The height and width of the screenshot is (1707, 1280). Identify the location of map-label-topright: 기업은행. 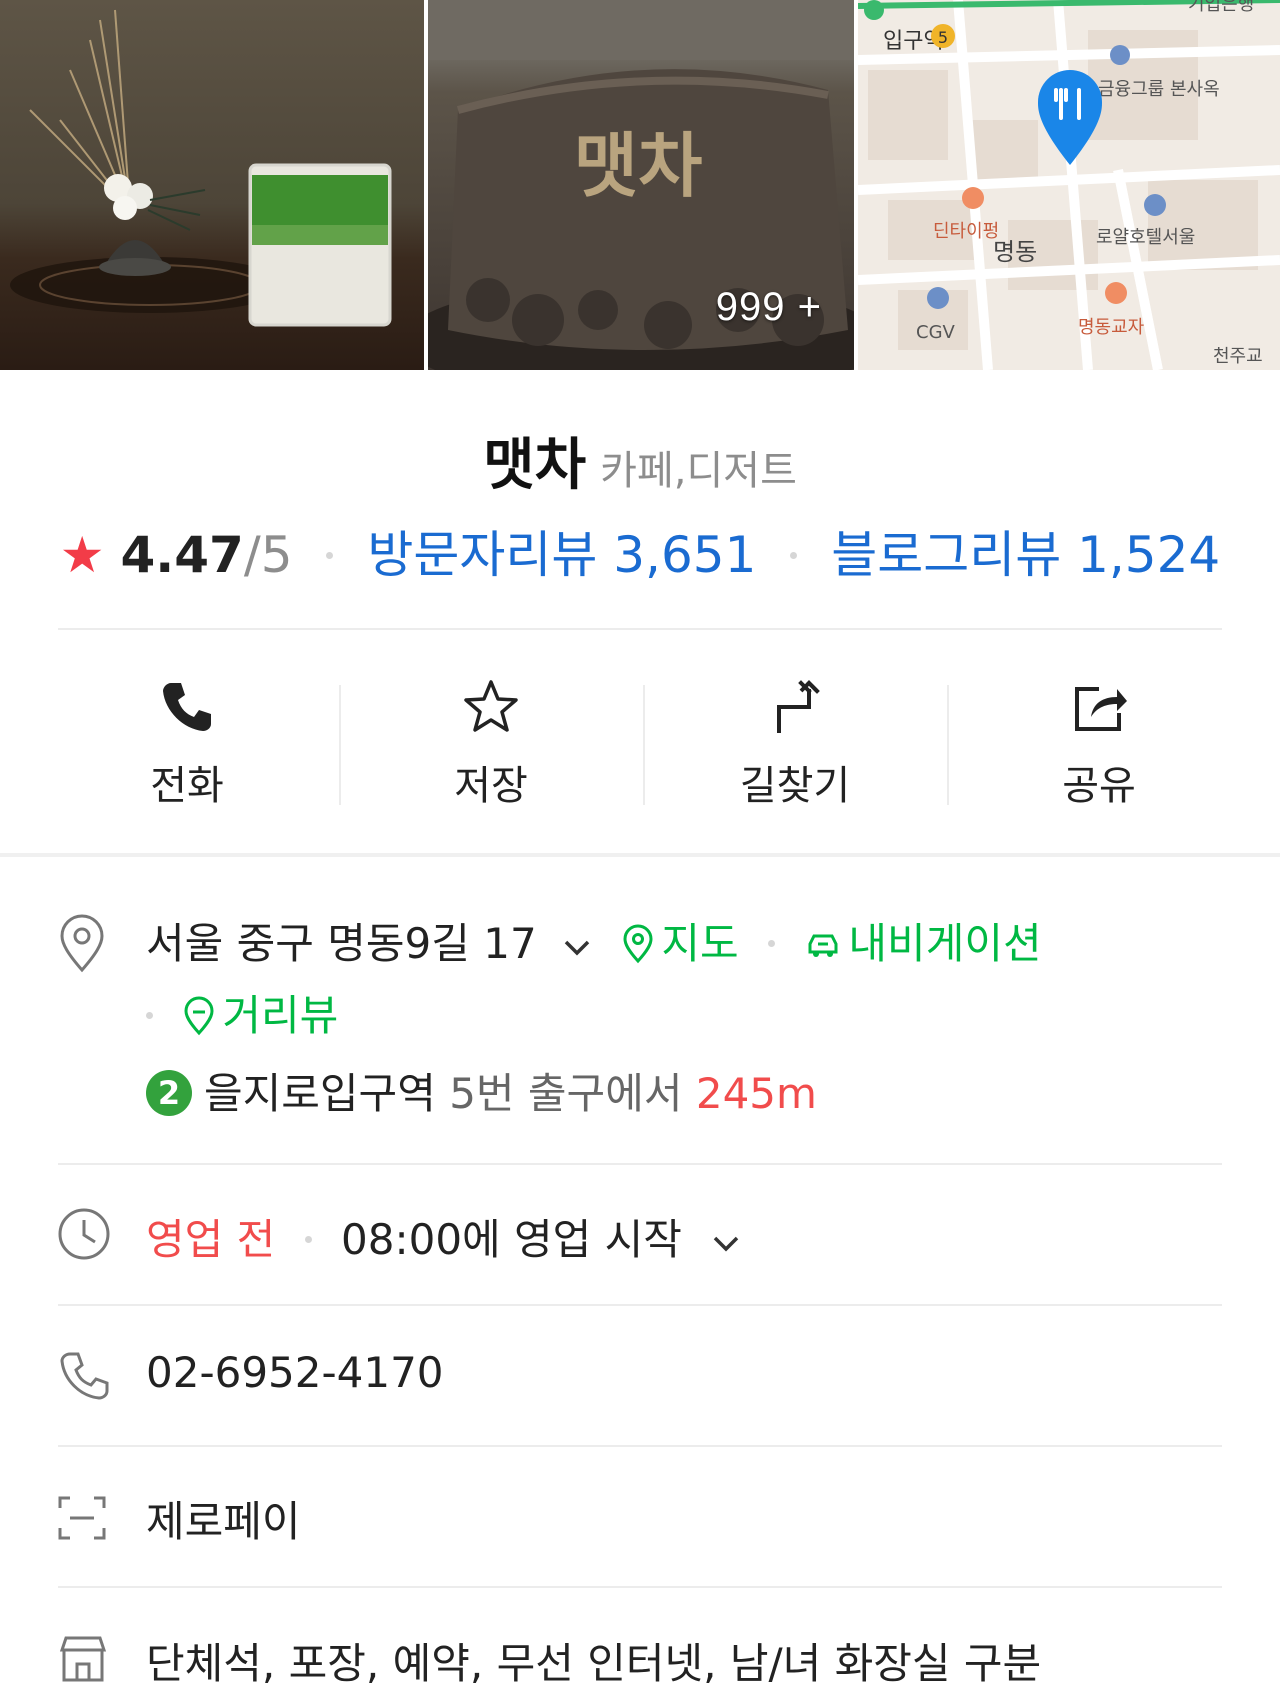
(1221, 7).